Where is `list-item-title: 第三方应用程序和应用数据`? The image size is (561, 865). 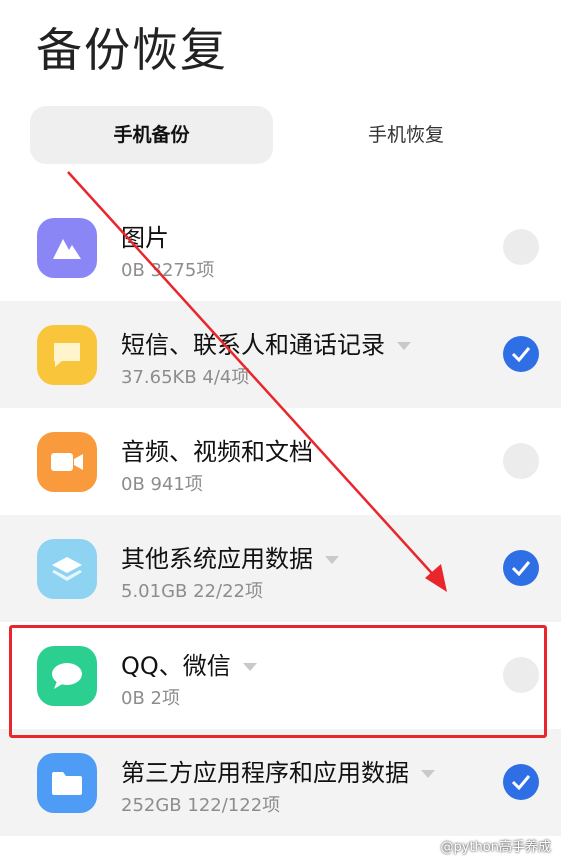 list-item-title: 第三方应用程序和应用数据 is located at coordinates (278, 770).